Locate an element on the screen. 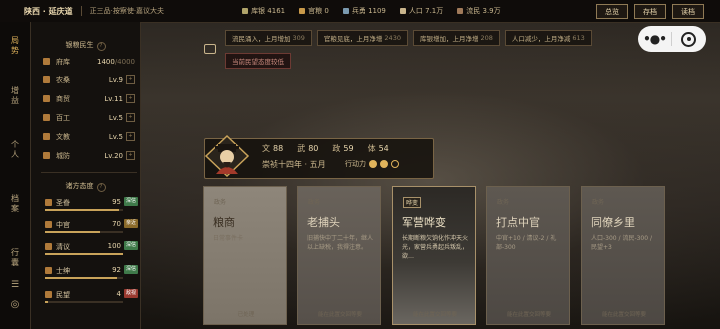  livelihood-row-agriculture: 农桑 Lv.9 + is located at coordinates (89, 79).